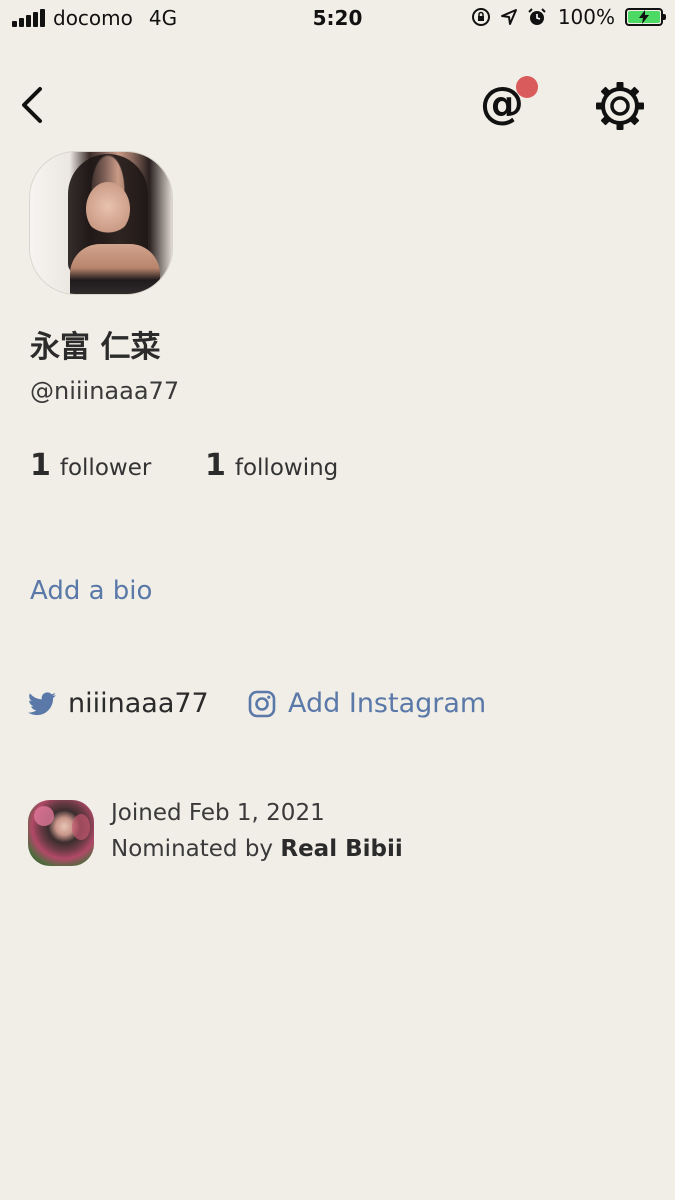 The width and height of the screenshot is (675, 1200). I want to click on add-instagram-link: Add Instagram, so click(367, 703).